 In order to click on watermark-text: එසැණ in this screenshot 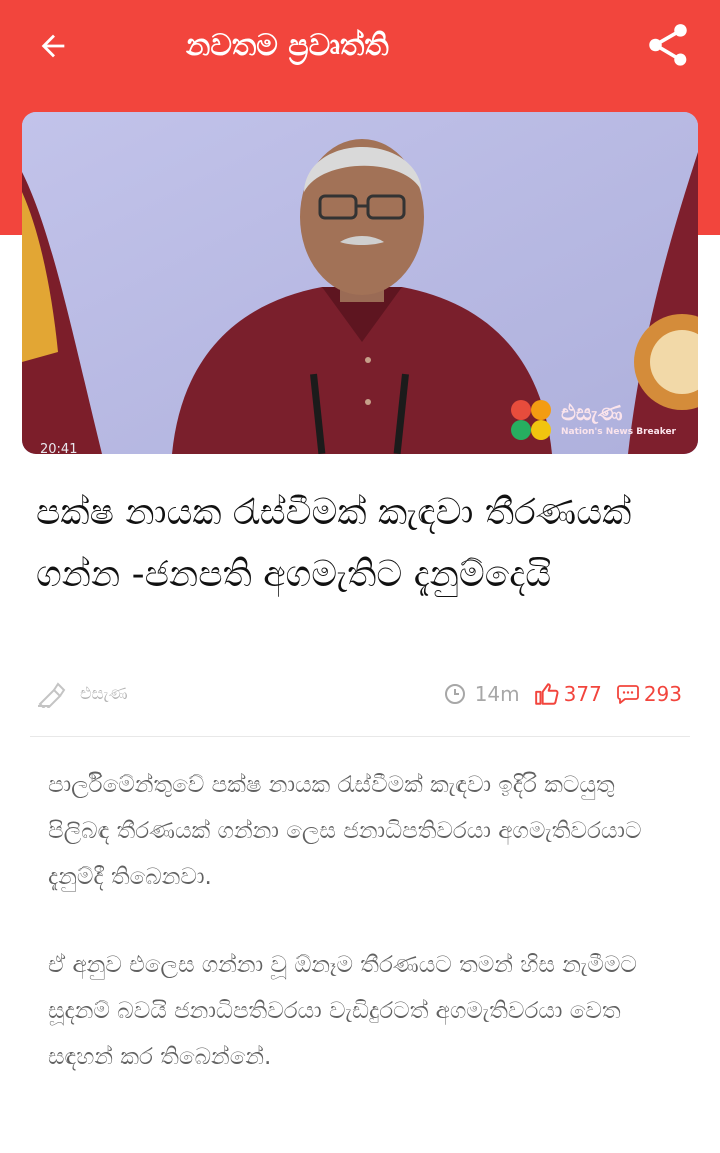, I will do `click(591, 413)`.